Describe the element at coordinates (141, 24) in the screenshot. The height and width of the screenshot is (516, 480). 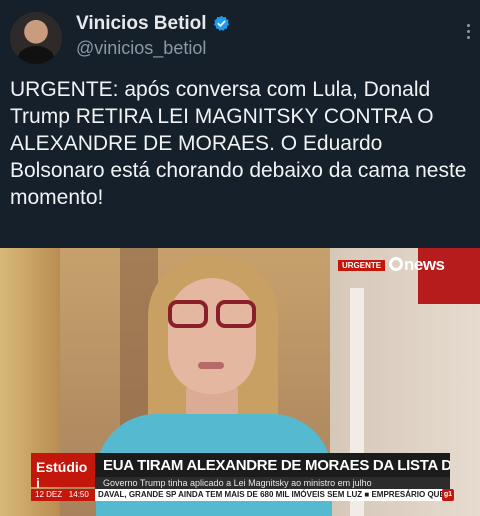
I see `author-display-name: Vinicios Betiol` at that location.